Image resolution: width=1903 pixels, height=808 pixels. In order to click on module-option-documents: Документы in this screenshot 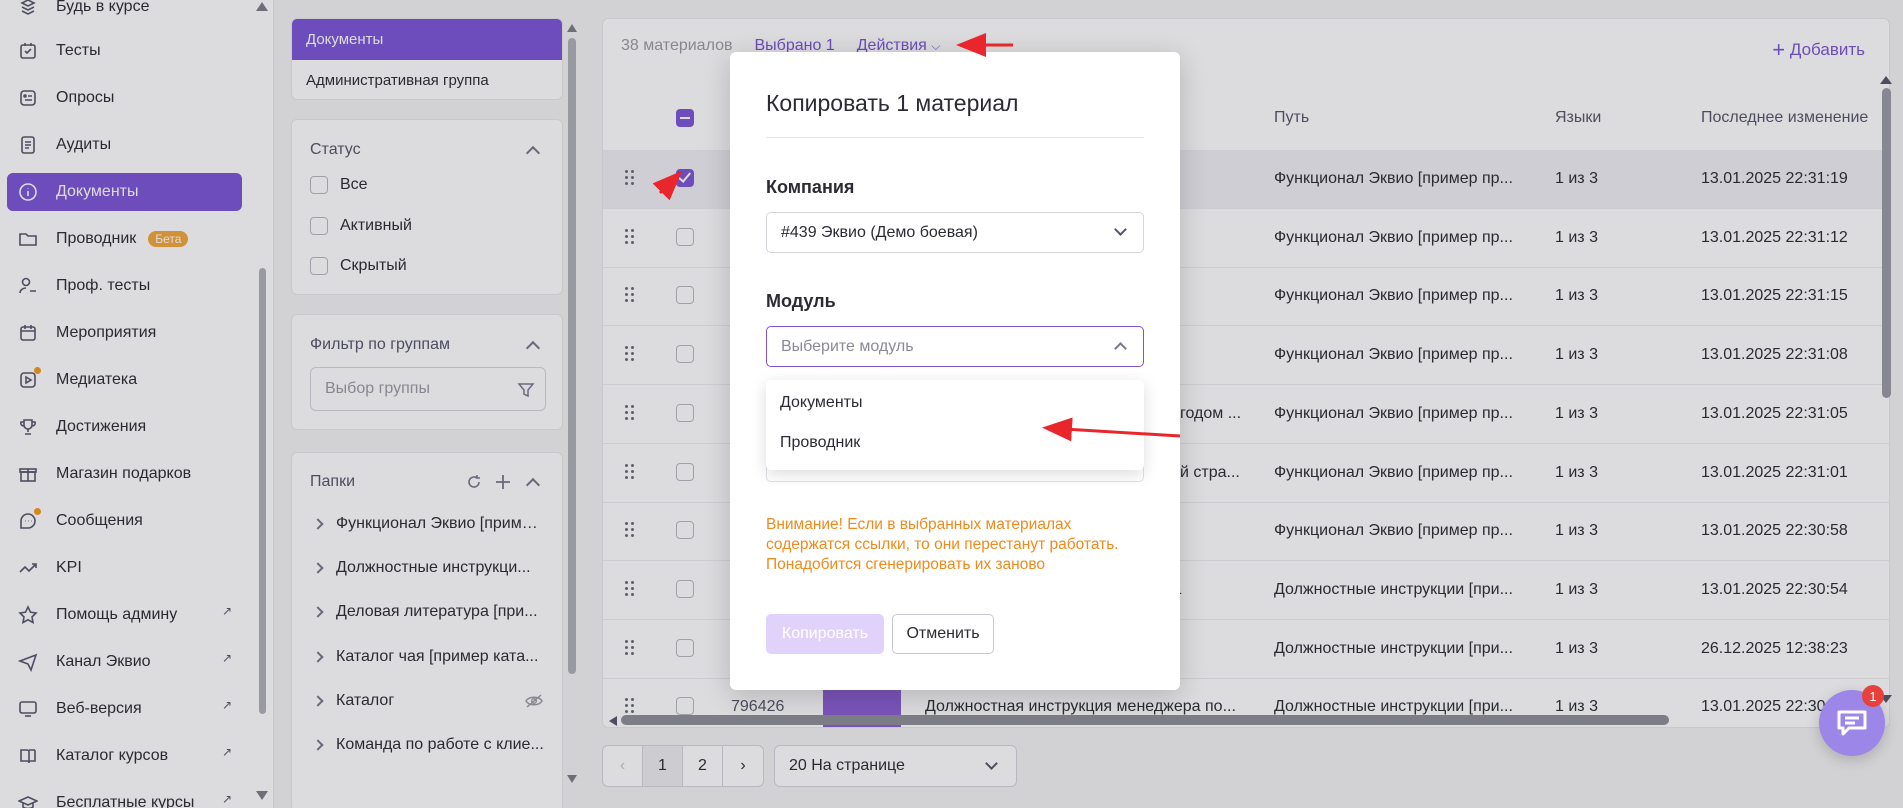, I will do `click(821, 403)`.